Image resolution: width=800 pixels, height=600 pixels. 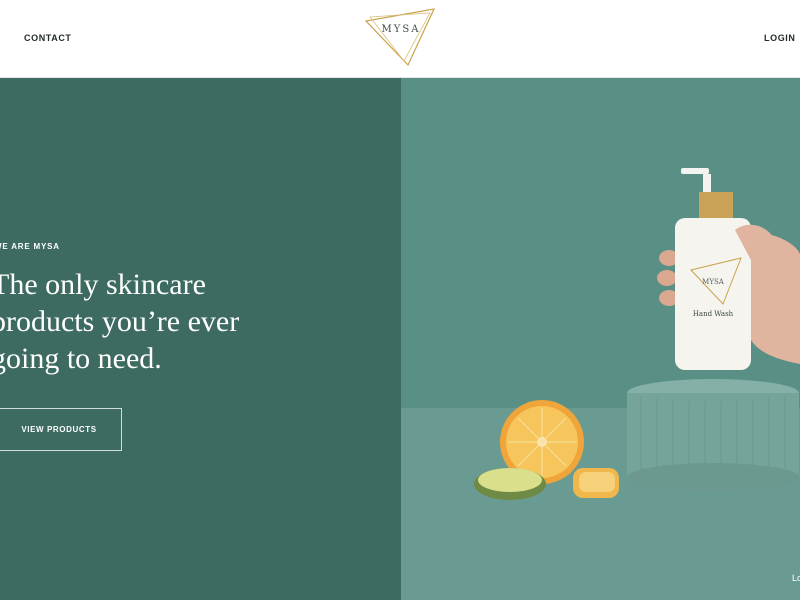 I want to click on nav-login-link: LOGIN, so click(x=780, y=38).